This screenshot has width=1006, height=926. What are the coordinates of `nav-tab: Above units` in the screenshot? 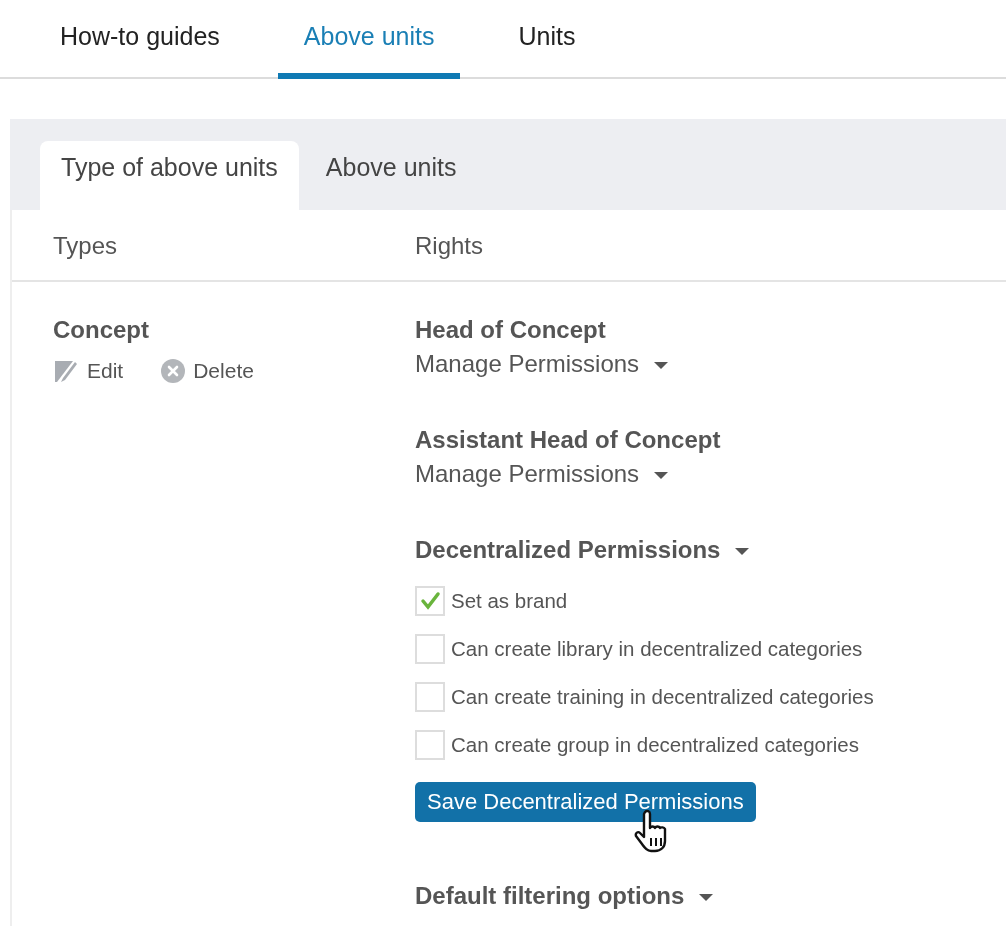 It's located at (369, 39).